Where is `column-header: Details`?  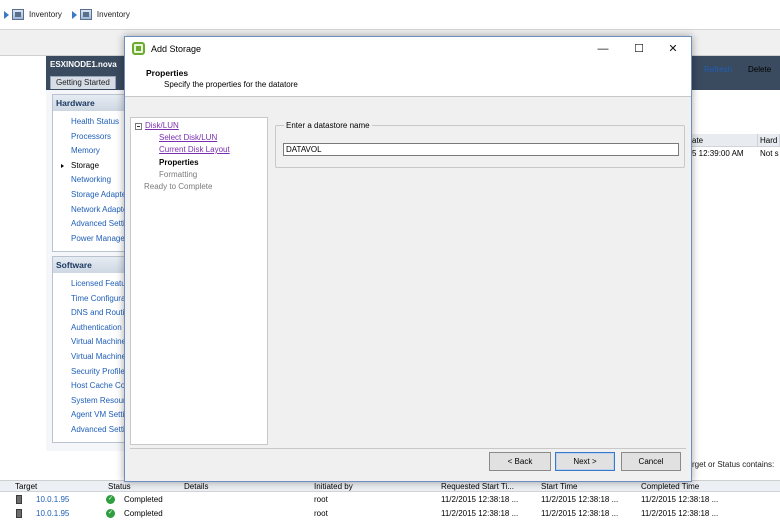
column-header: Details is located at coordinates (196, 486).